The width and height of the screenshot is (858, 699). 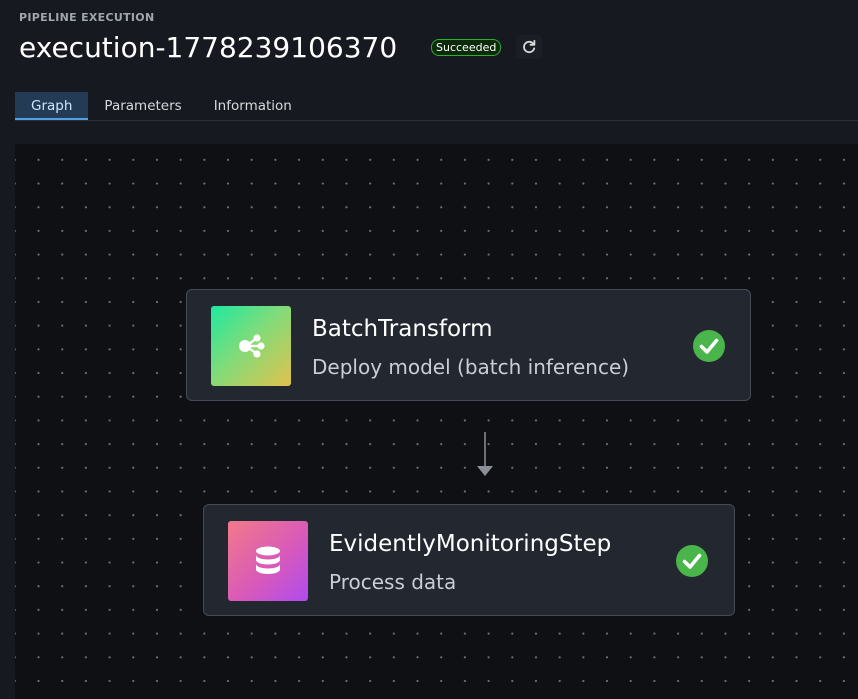 I want to click on refresh-icon, so click(x=529, y=46).